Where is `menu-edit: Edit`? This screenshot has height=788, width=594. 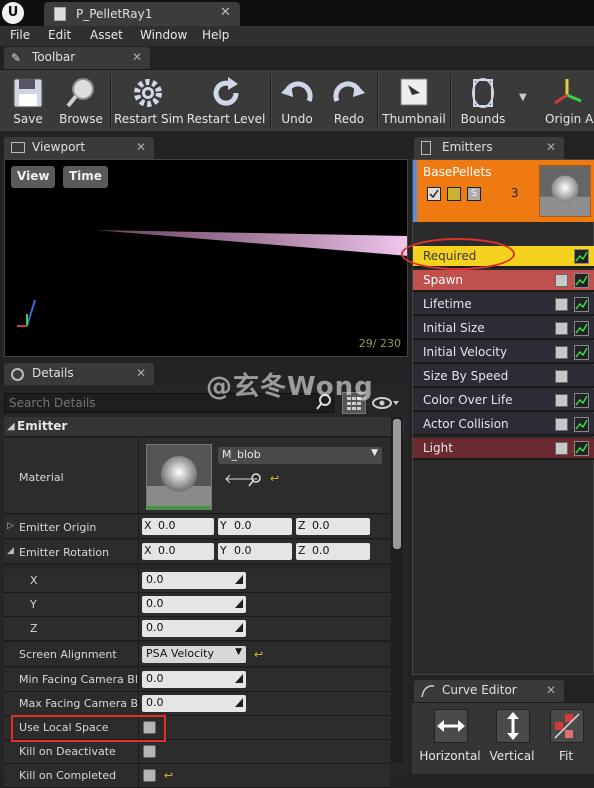
menu-edit: Edit is located at coordinates (59, 35).